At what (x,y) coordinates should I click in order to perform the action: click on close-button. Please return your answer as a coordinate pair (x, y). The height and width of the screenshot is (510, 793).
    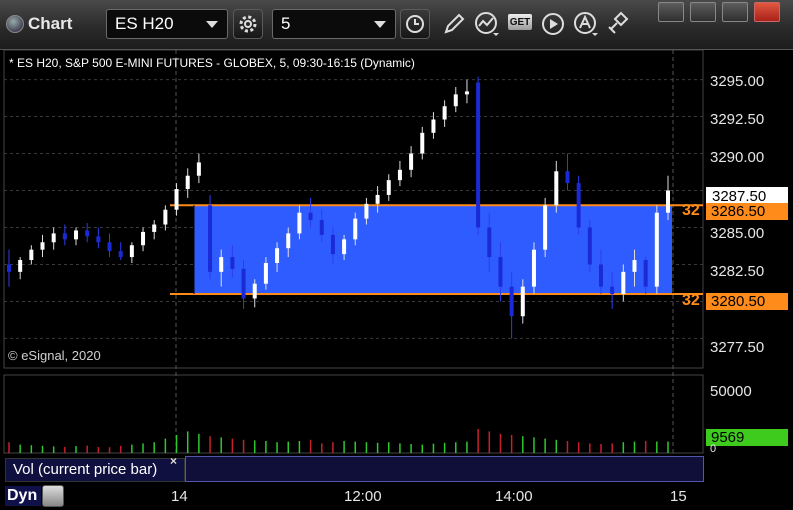
    Looking at the image, I should click on (767, 12).